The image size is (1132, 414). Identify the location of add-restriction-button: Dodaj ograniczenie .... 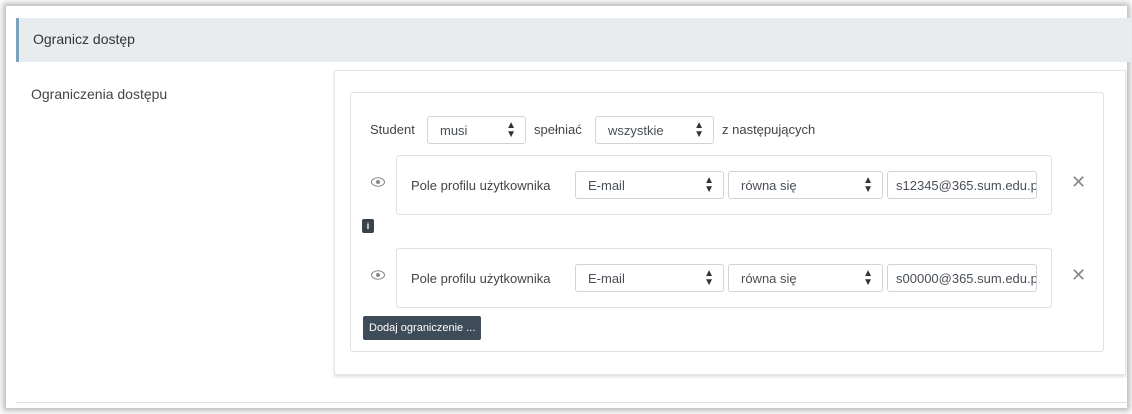
(422, 328).